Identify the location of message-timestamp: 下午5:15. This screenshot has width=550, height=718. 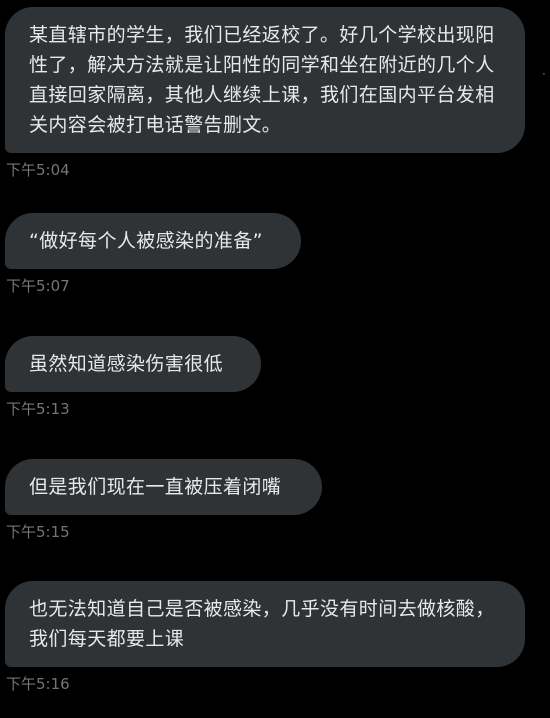
(38, 532).